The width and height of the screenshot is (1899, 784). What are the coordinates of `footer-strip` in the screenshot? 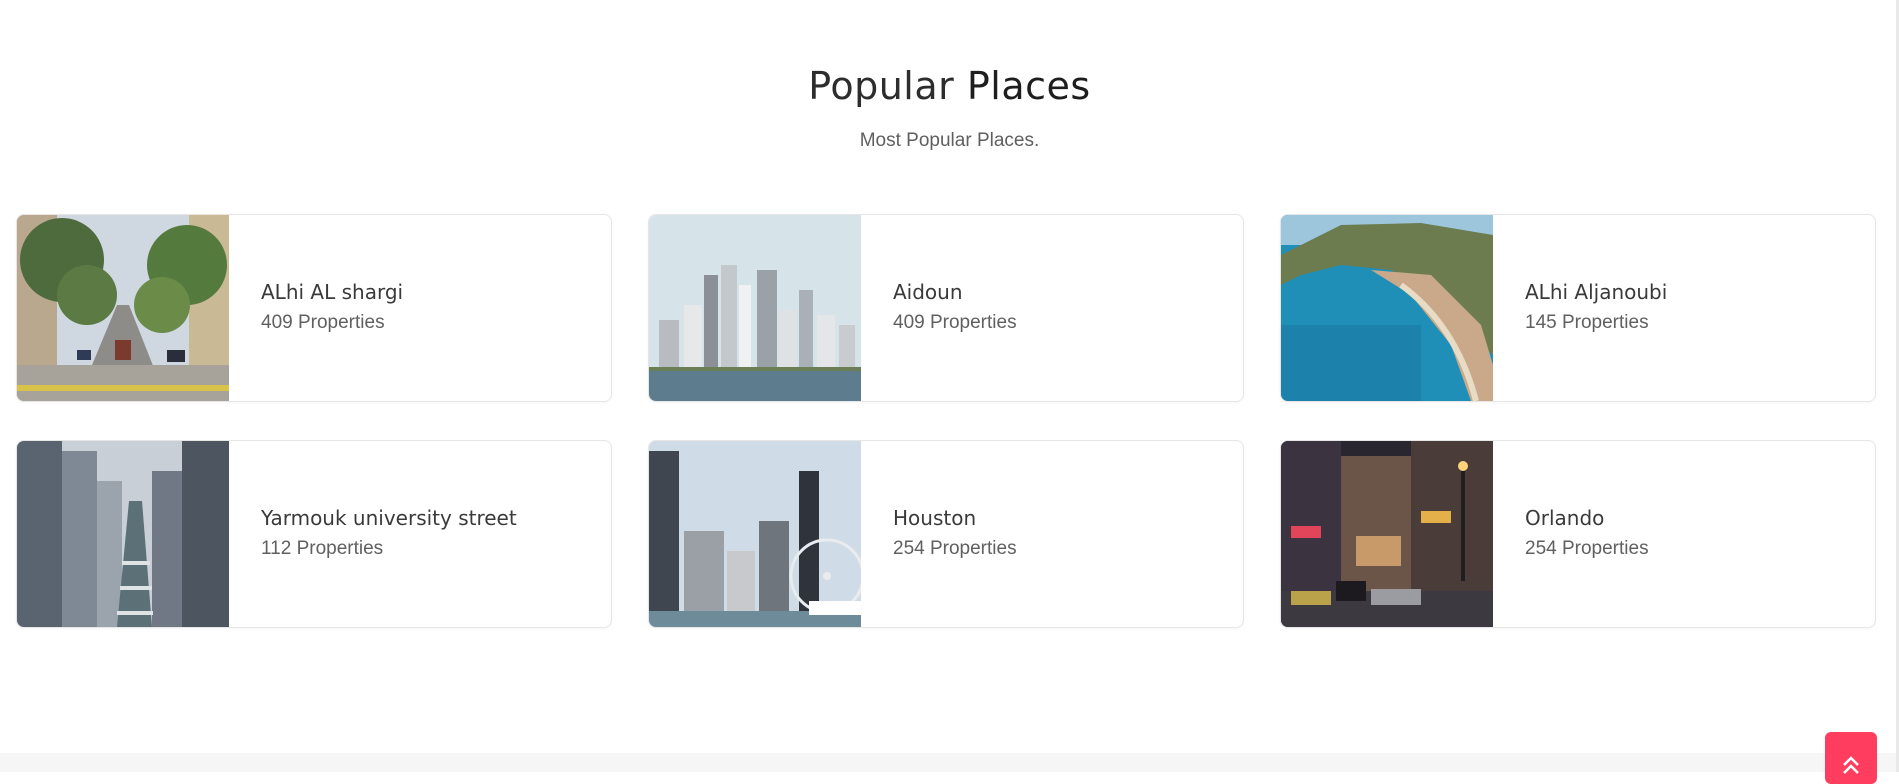 It's located at (949, 762).